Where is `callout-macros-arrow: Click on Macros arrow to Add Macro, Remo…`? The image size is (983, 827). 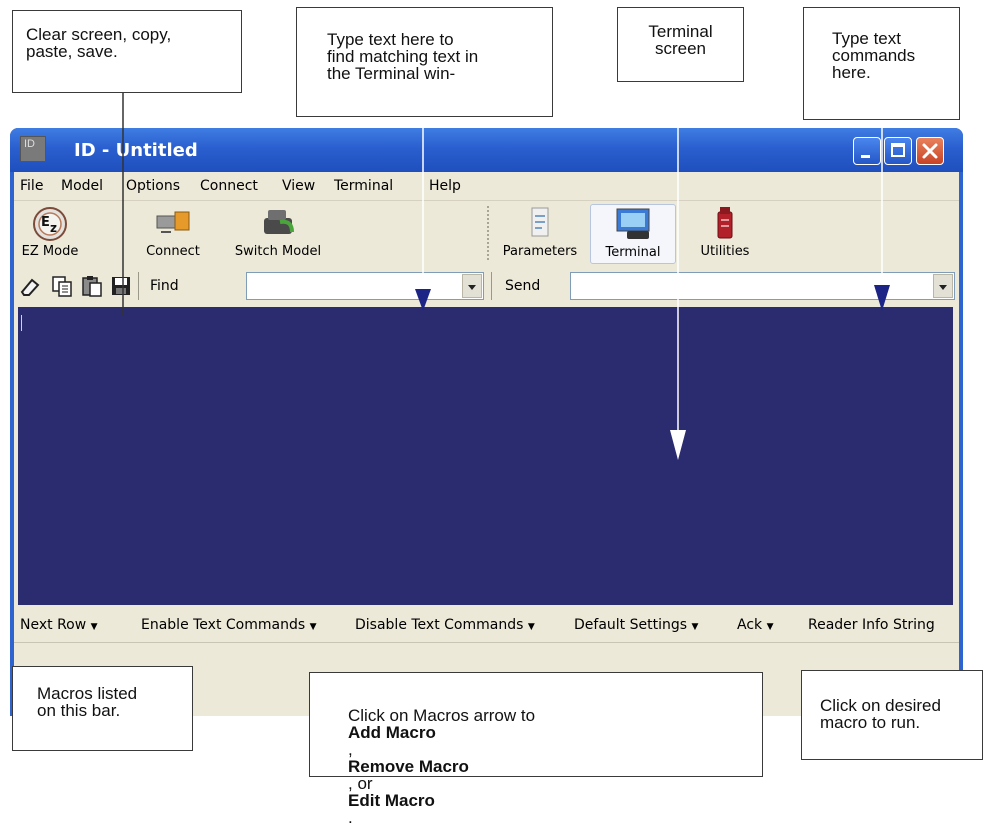
callout-macros-arrow: Click on Macros arrow to Add Macro, Remo… is located at coordinates (536, 749).